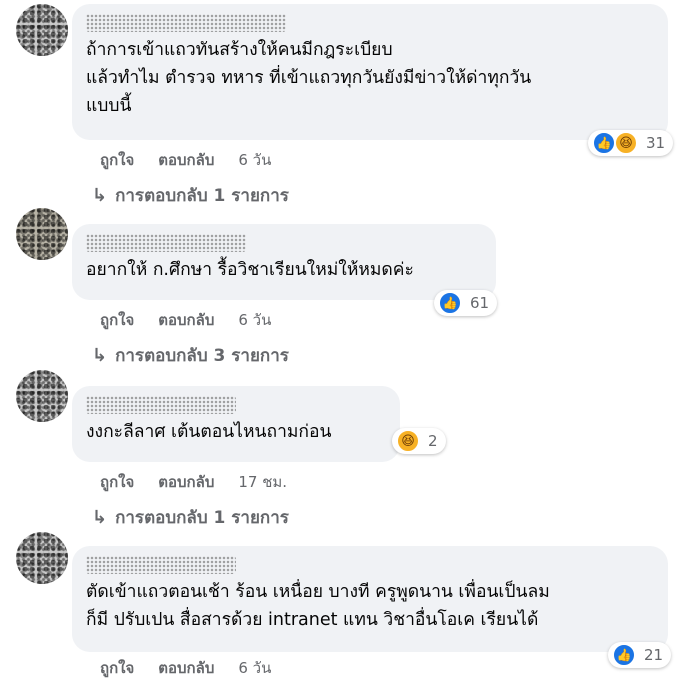 The height and width of the screenshot is (680, 700). Describe the element at coordinates (209, 432) in the screenshot. I see `comment-text: งงกะลีลาศ เต้นตอนไหนถามก่อน` at that location.